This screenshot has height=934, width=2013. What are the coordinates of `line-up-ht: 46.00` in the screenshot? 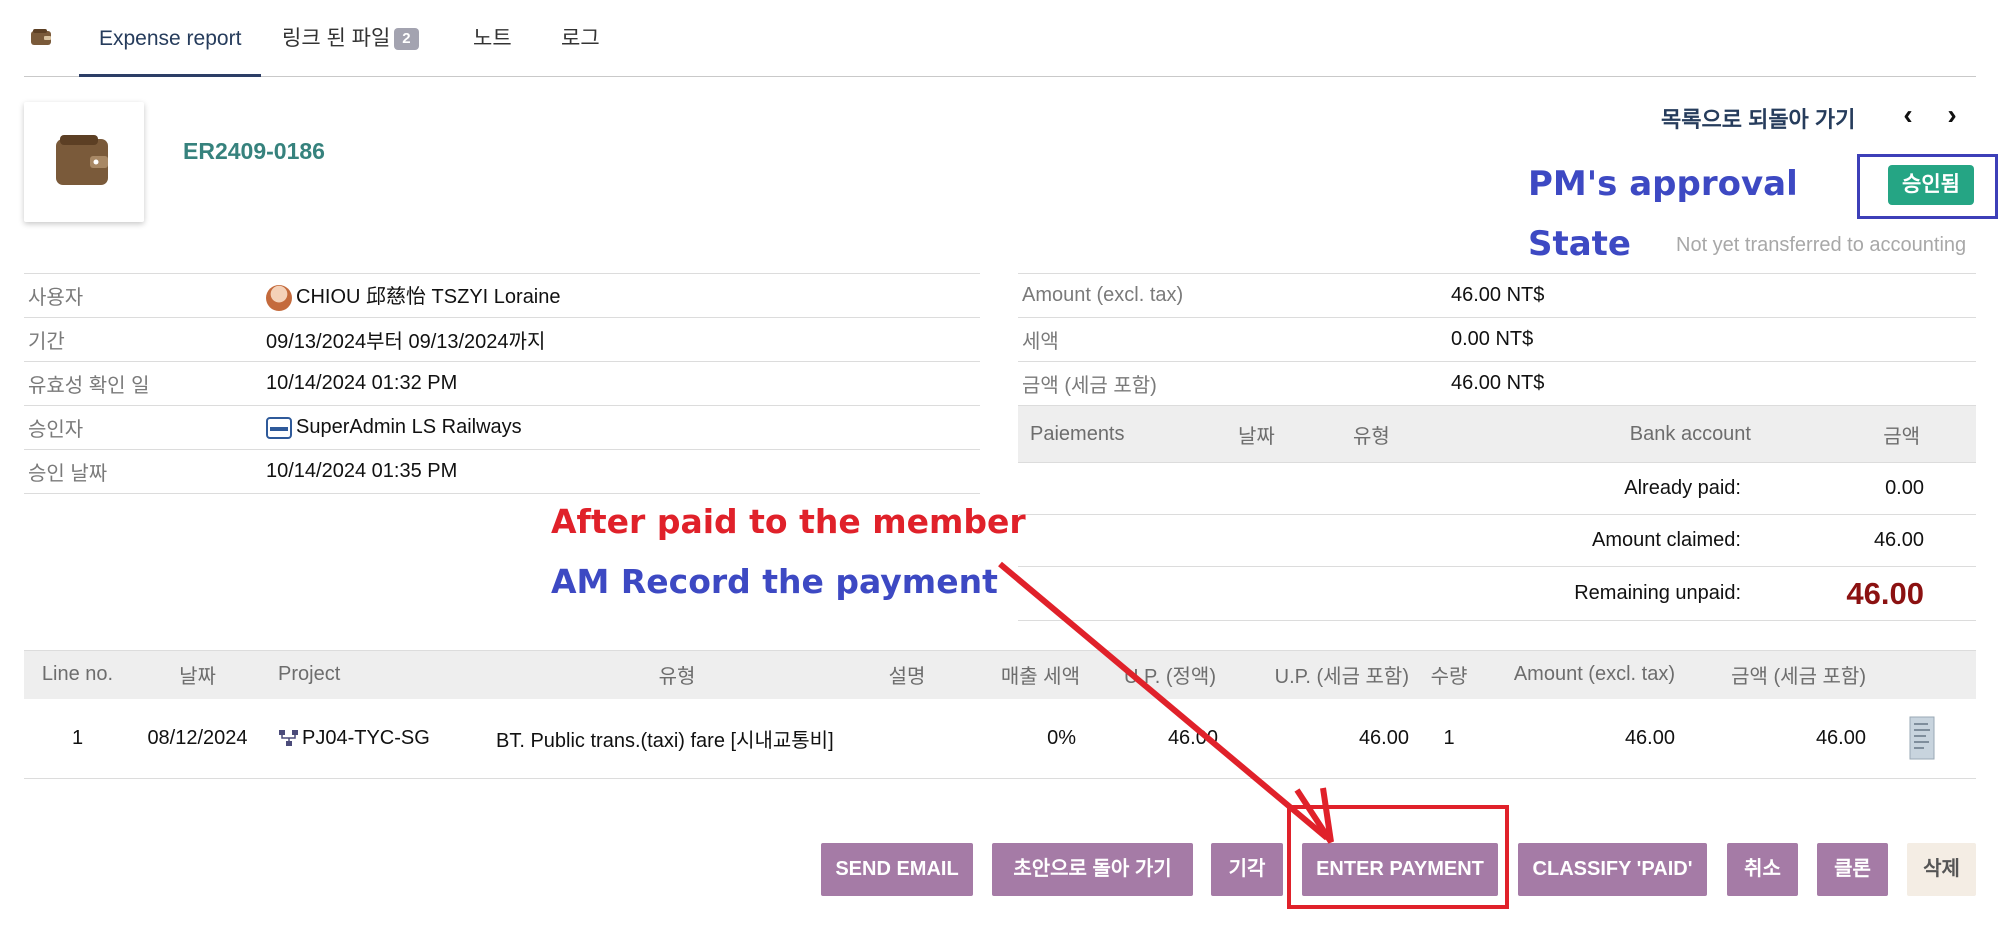 It's located at (1154, 738).